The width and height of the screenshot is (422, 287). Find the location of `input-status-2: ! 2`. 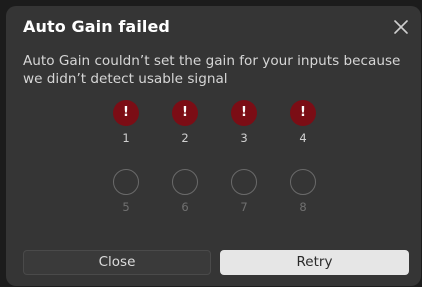

input-status-2: ! 2 is located at coordinates (185, 126).